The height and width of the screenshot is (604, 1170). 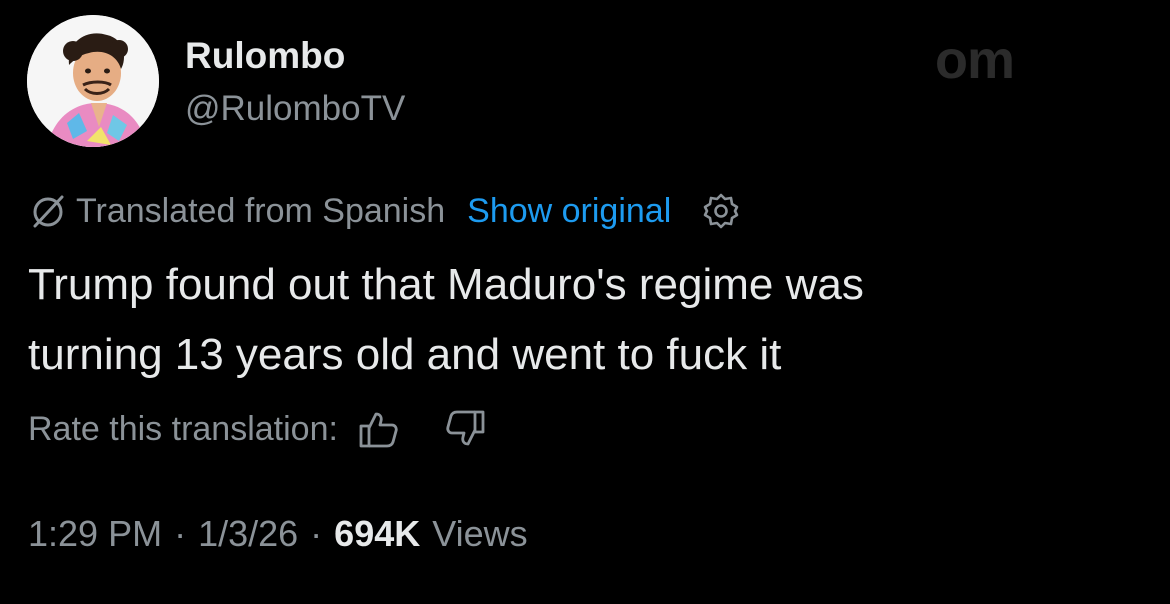 I want to click on thumbs-down-icon, so click(x=465, y=429).